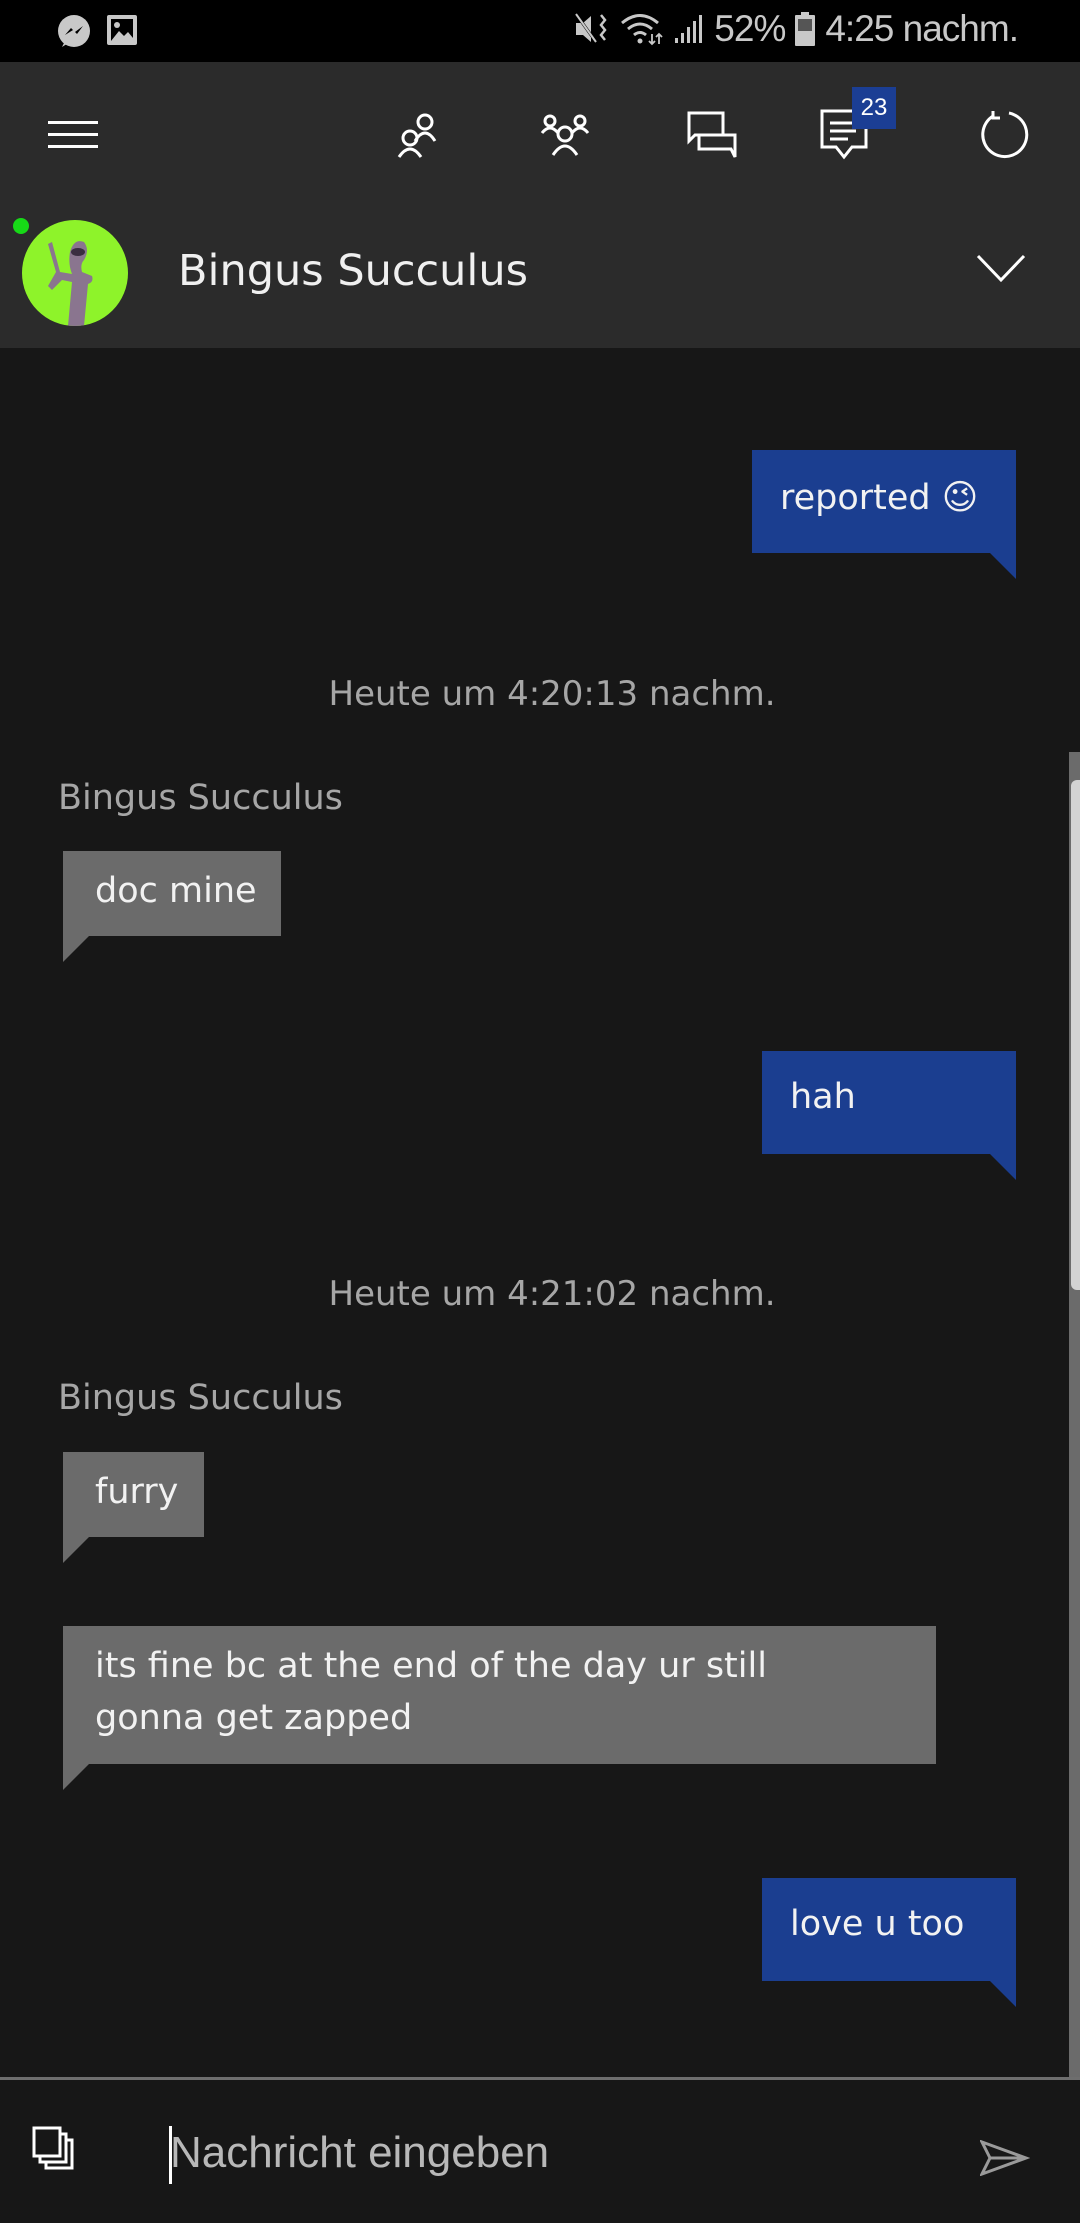  I want to click on conversations-icon, so click(712, 137).